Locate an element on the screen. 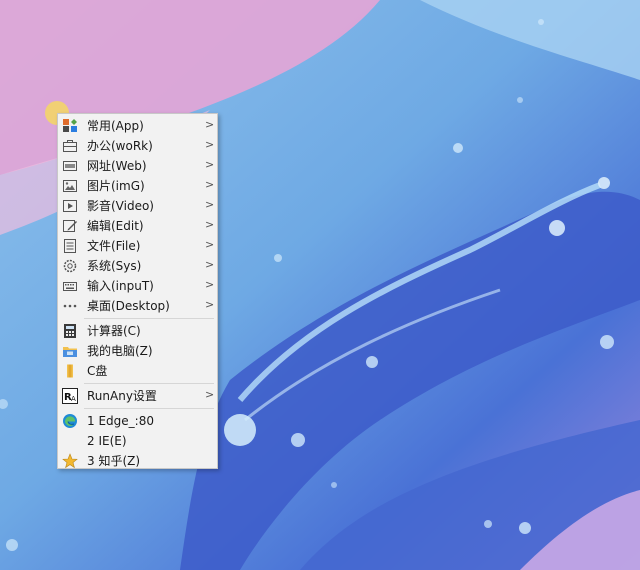 The width and height of the screenshot is (640, 570). menu-item-img: 图片(imG) > is located at coordinates (137, 186).